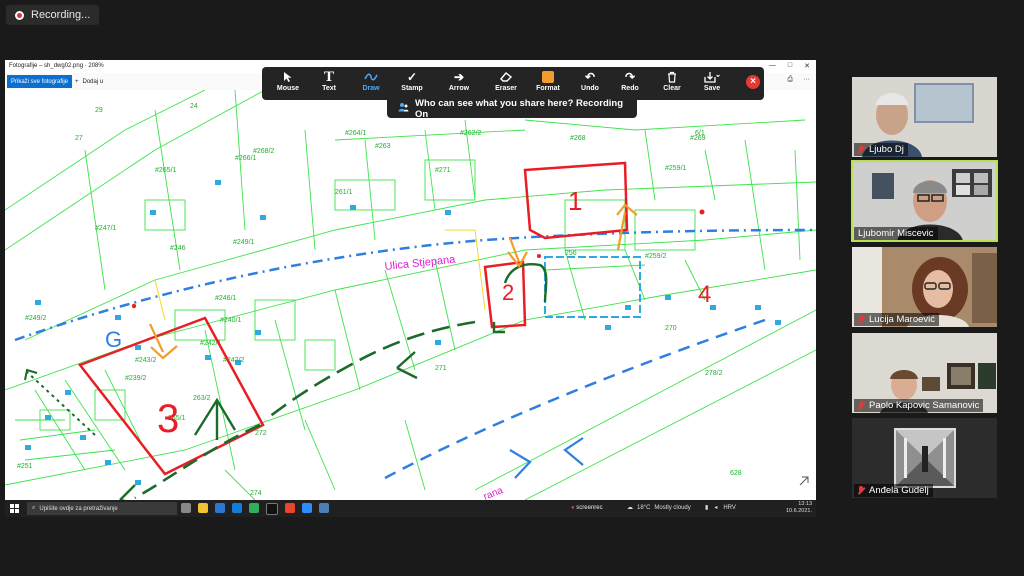 The width and height of the screenshot is (1024, 576). I want to click on undo-icon: ↶, so click(590, 77).